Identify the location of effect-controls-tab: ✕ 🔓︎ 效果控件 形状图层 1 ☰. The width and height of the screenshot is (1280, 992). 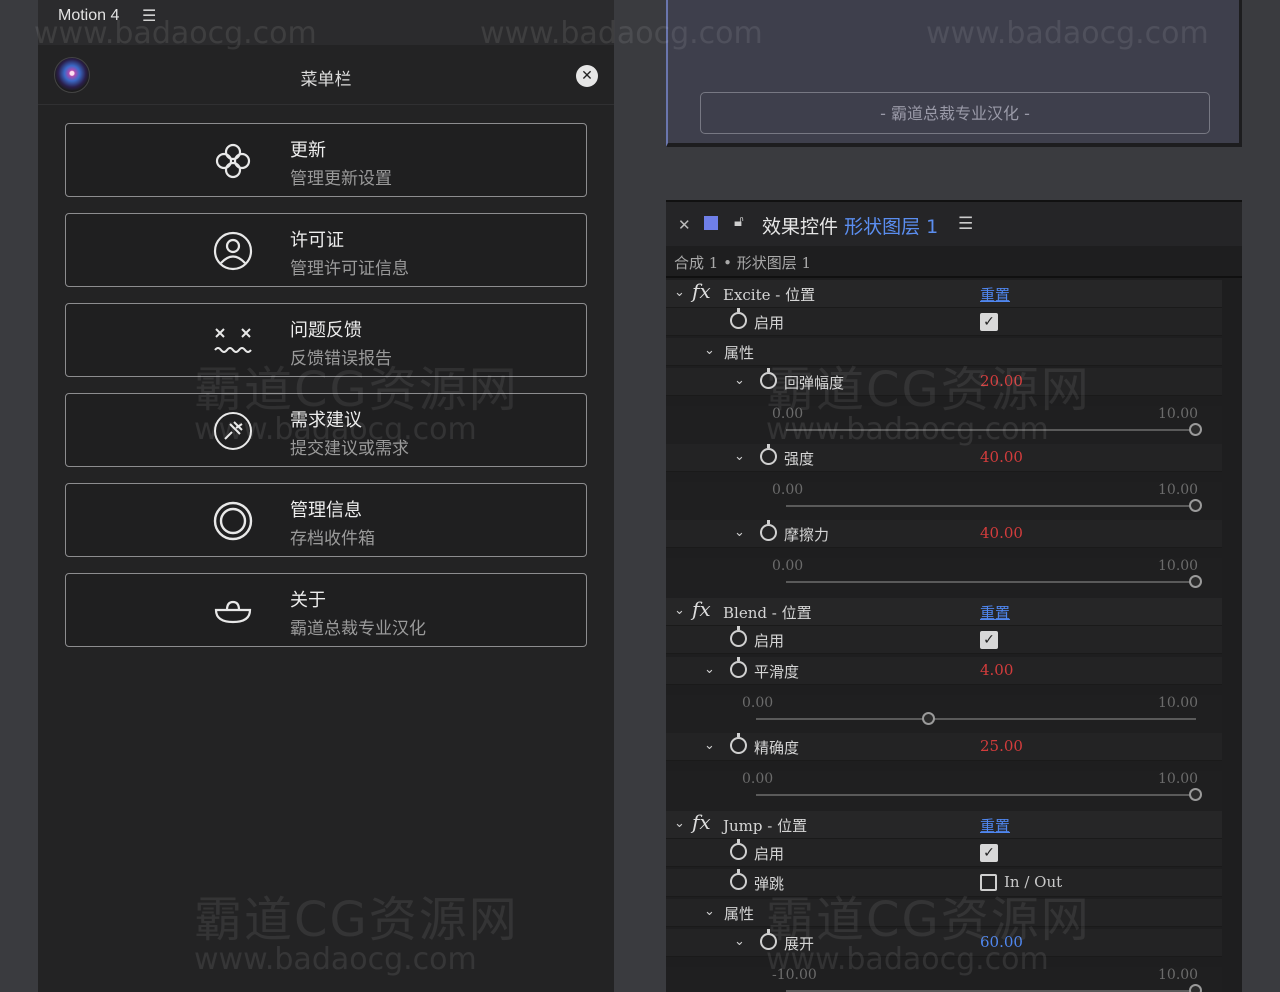
(954, 224).